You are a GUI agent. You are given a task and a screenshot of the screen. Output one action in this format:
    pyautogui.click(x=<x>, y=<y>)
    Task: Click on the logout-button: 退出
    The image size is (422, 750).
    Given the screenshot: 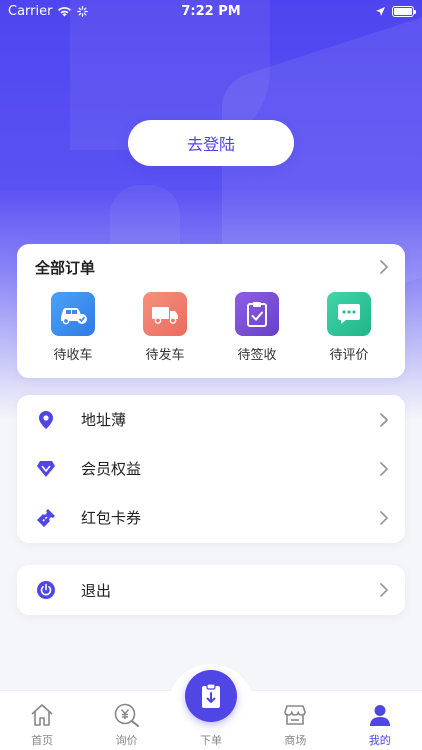 What is the action you would take?
    pyautogui.click(x=211, y=590)
    